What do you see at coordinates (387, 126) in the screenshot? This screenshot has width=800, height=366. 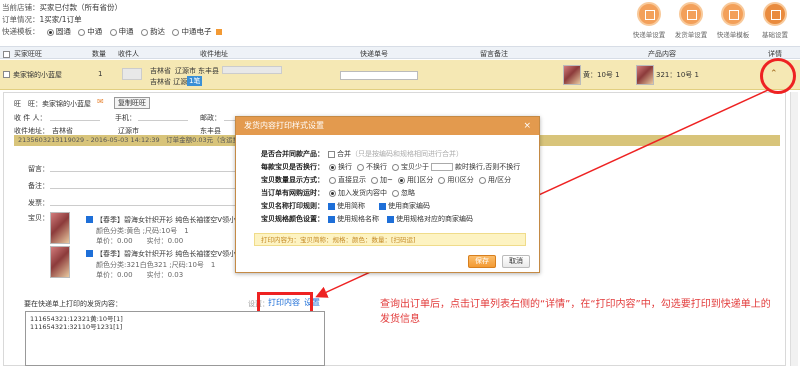 I see `dialog-header: 发货内容打印样式设置 ×` at bounding box center [387, 126].